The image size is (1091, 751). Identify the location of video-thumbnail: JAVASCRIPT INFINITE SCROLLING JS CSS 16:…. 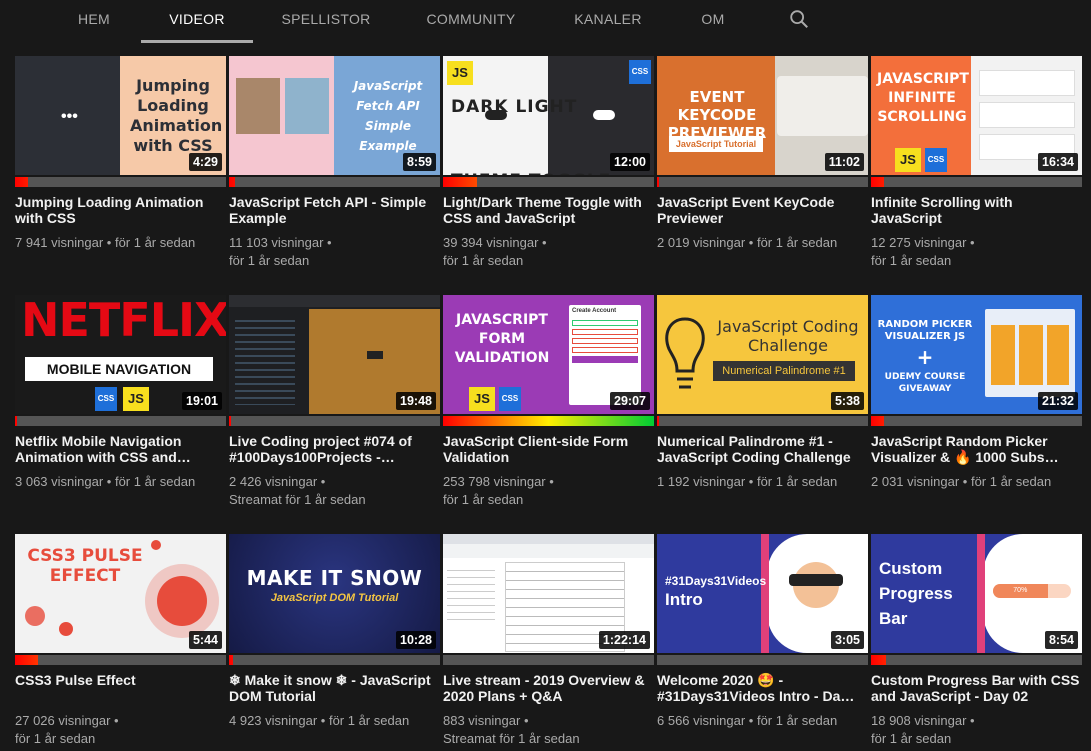
(976, 115).